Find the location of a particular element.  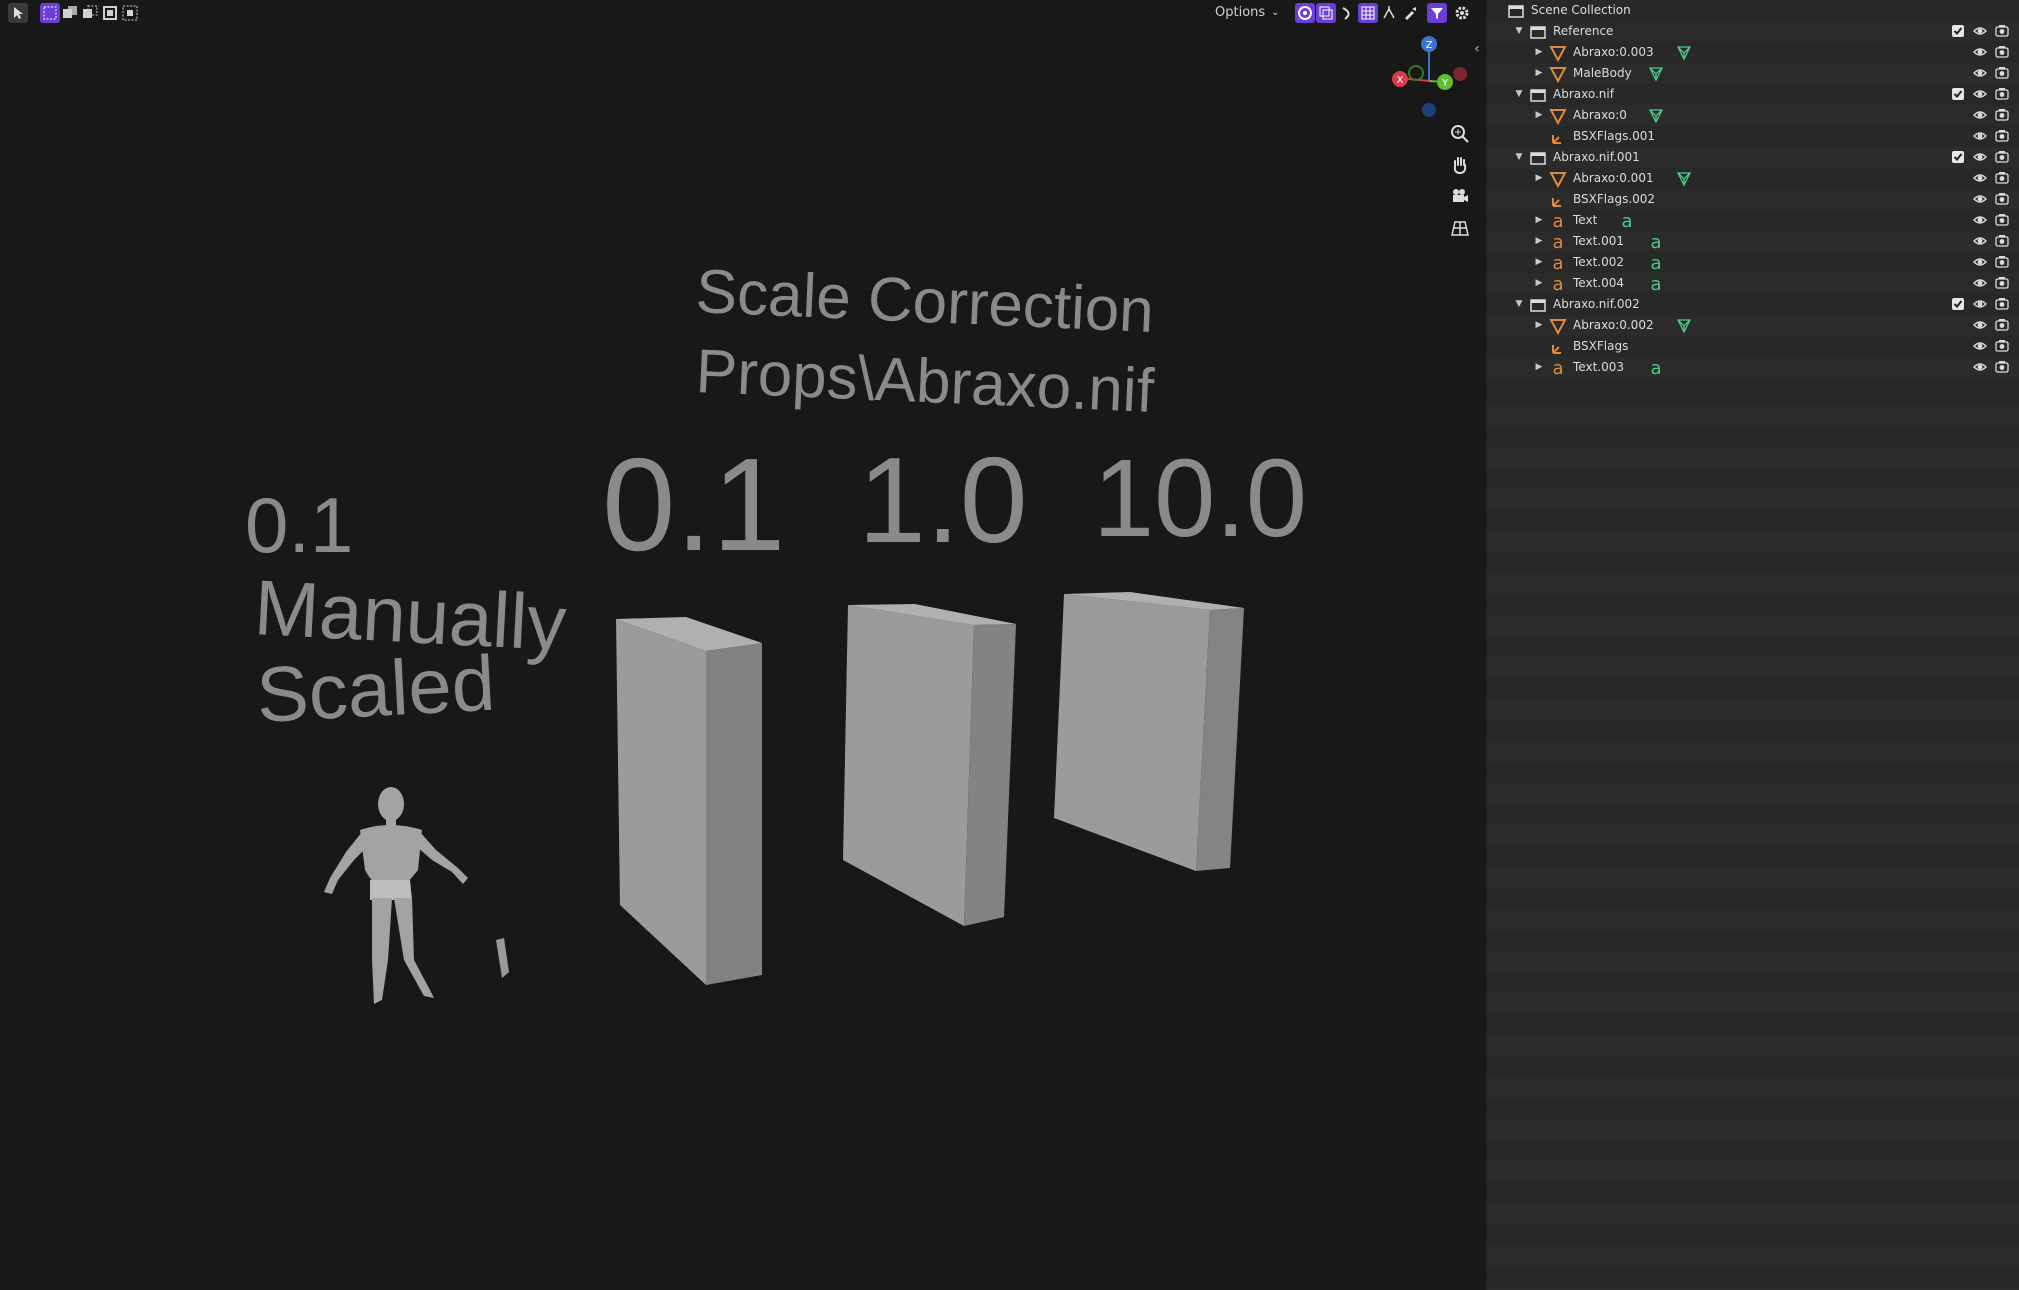

outliner-row: ▶ Abraxo:0.002 is located at coordinates (1753, 325).